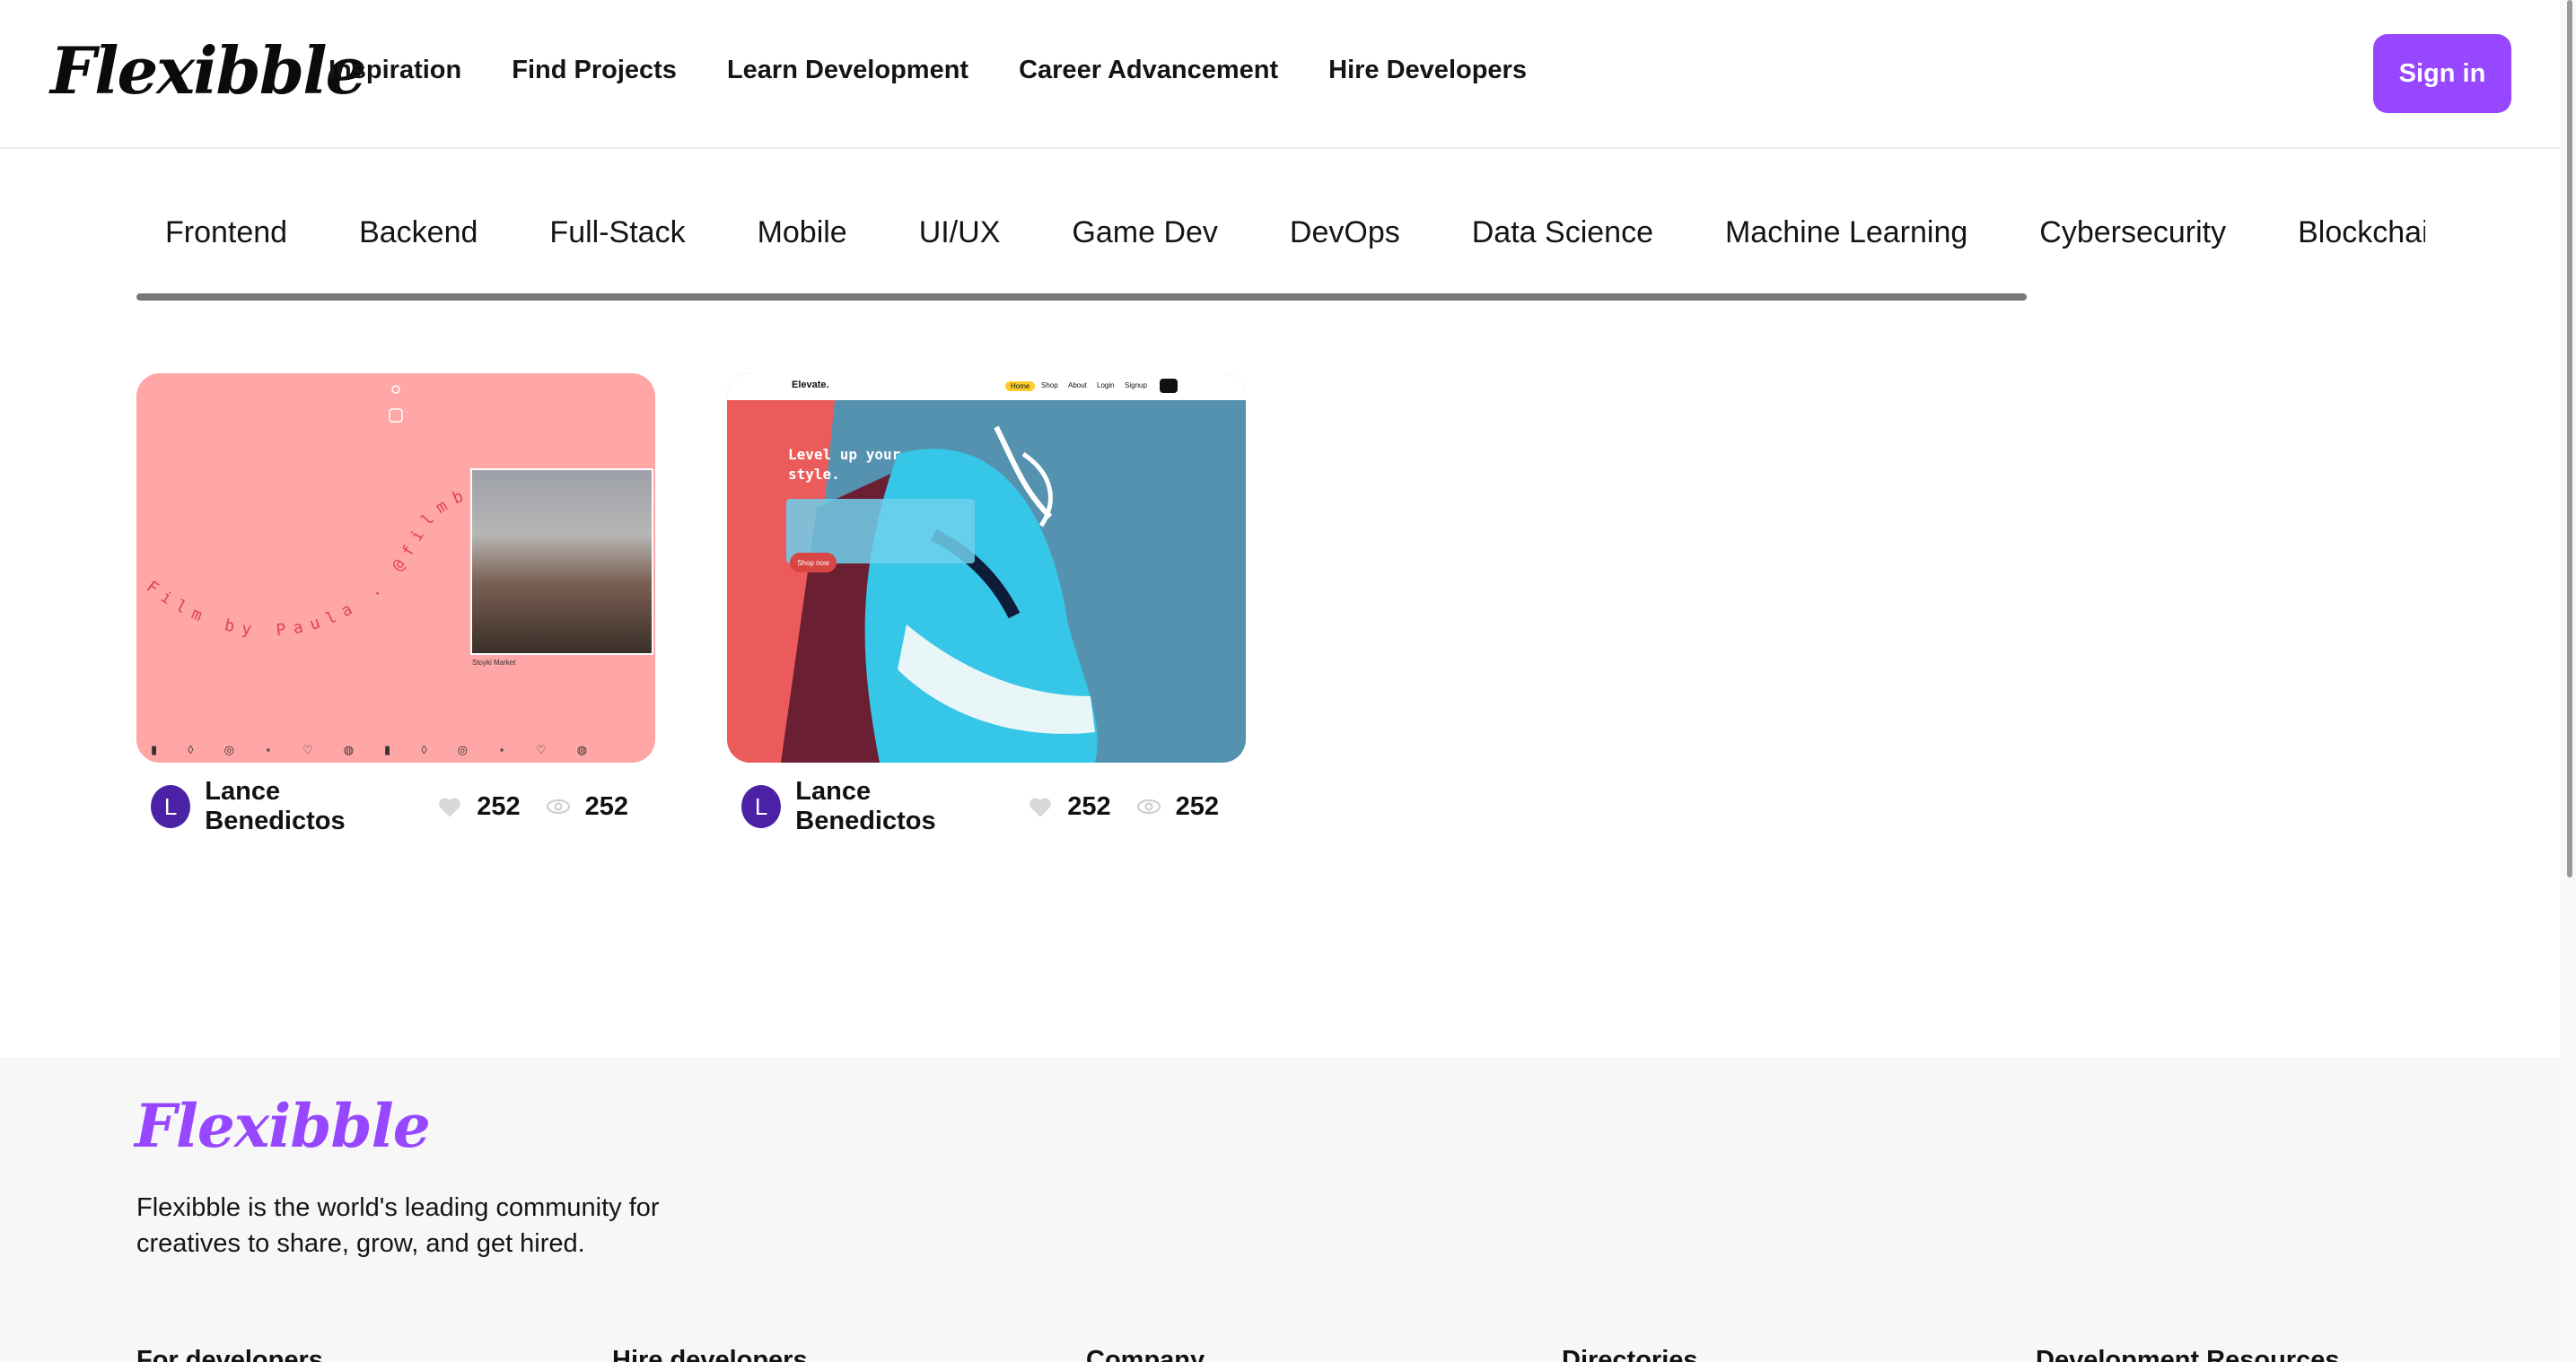 Image resolution: width=2576 pixels, height=1362 pixels. Describe the element at coordinates (283, 1126) in the screenshot. I see `footer-logo: Flexibble` at that location.